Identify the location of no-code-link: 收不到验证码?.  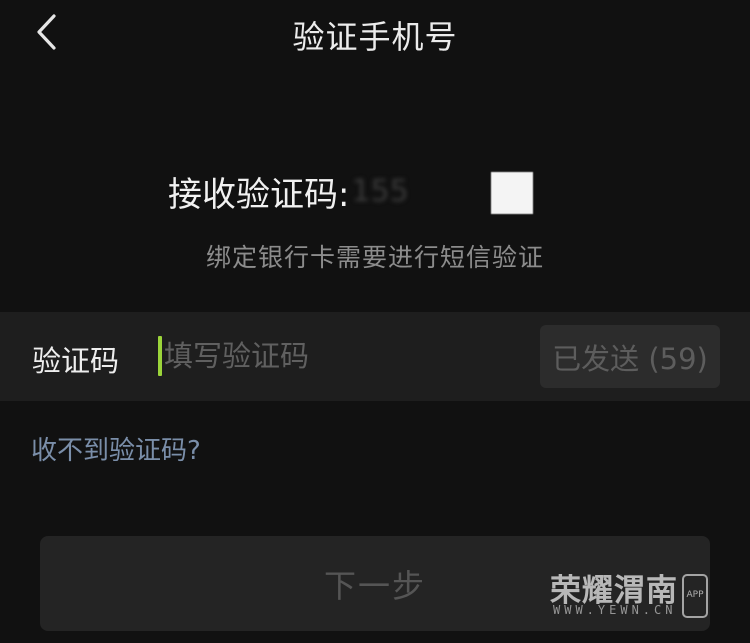
(116, 448).